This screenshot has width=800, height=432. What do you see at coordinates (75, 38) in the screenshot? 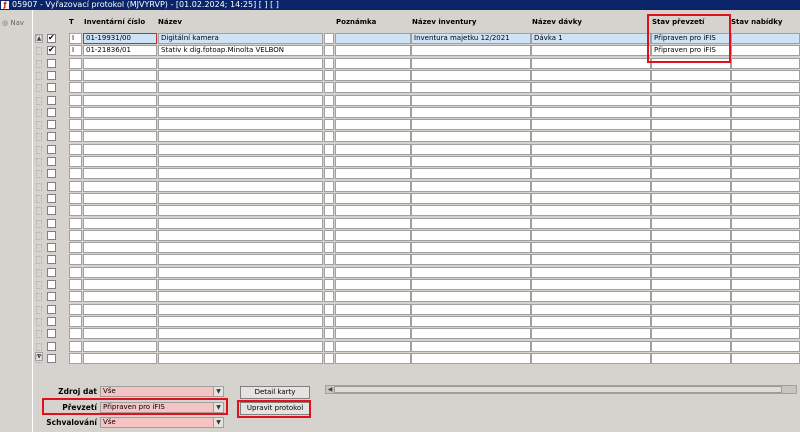
I see `cell-t: I` at bounding box center [75, 38].